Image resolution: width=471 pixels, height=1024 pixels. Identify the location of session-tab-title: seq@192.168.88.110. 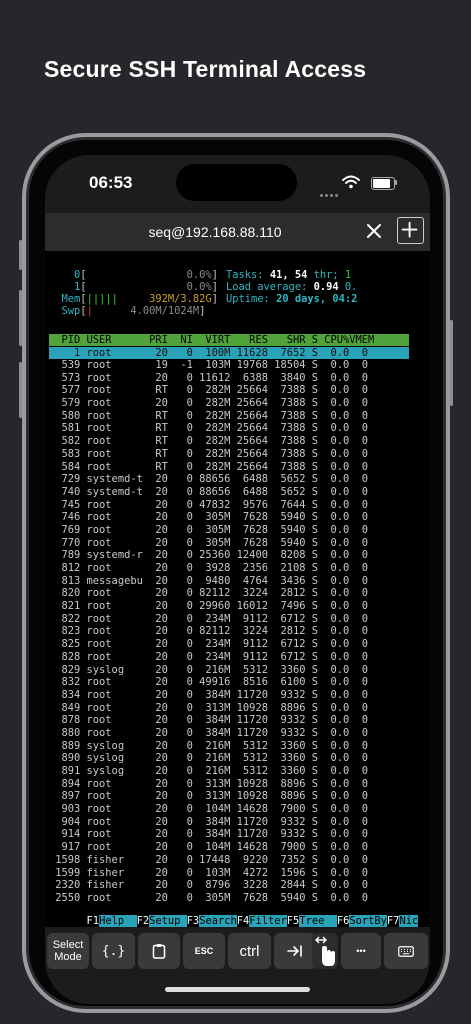
(215, 232).